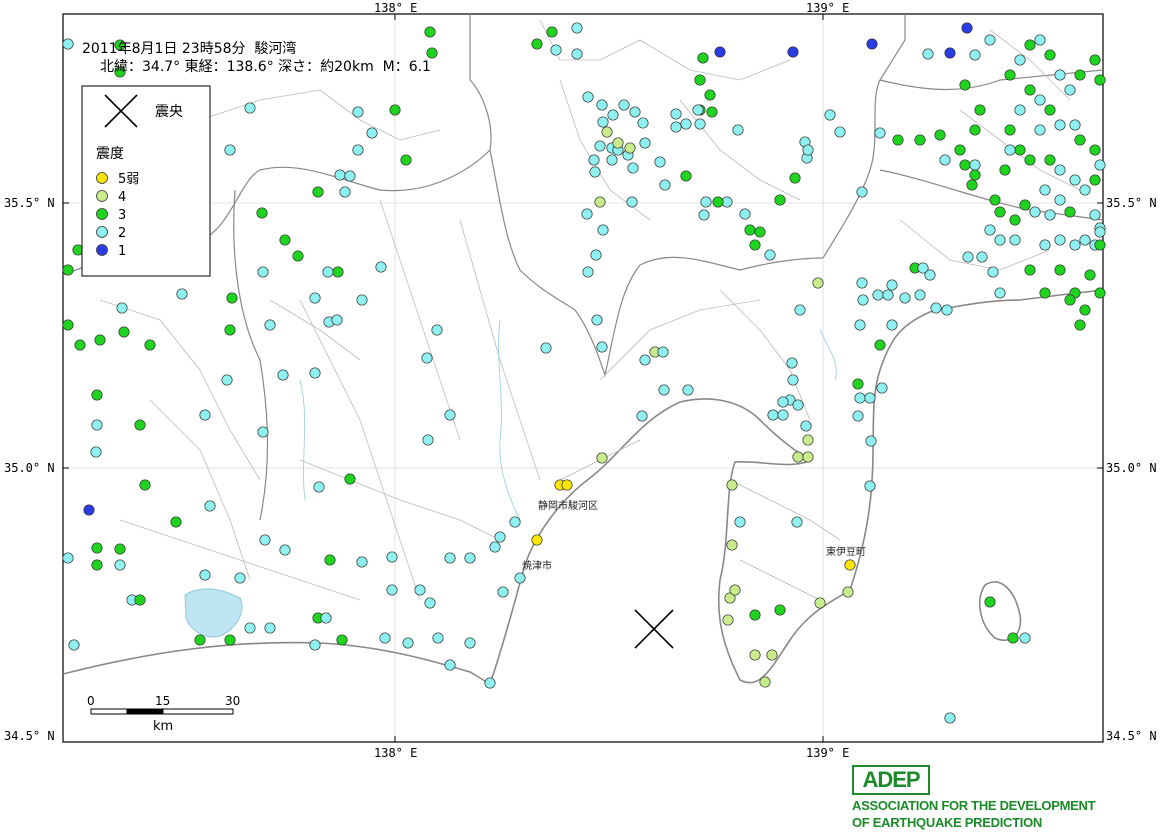  Describe the element at coordinates (395, 8) in the screenshot. I see `top-tick-138: 138° E` at that location.